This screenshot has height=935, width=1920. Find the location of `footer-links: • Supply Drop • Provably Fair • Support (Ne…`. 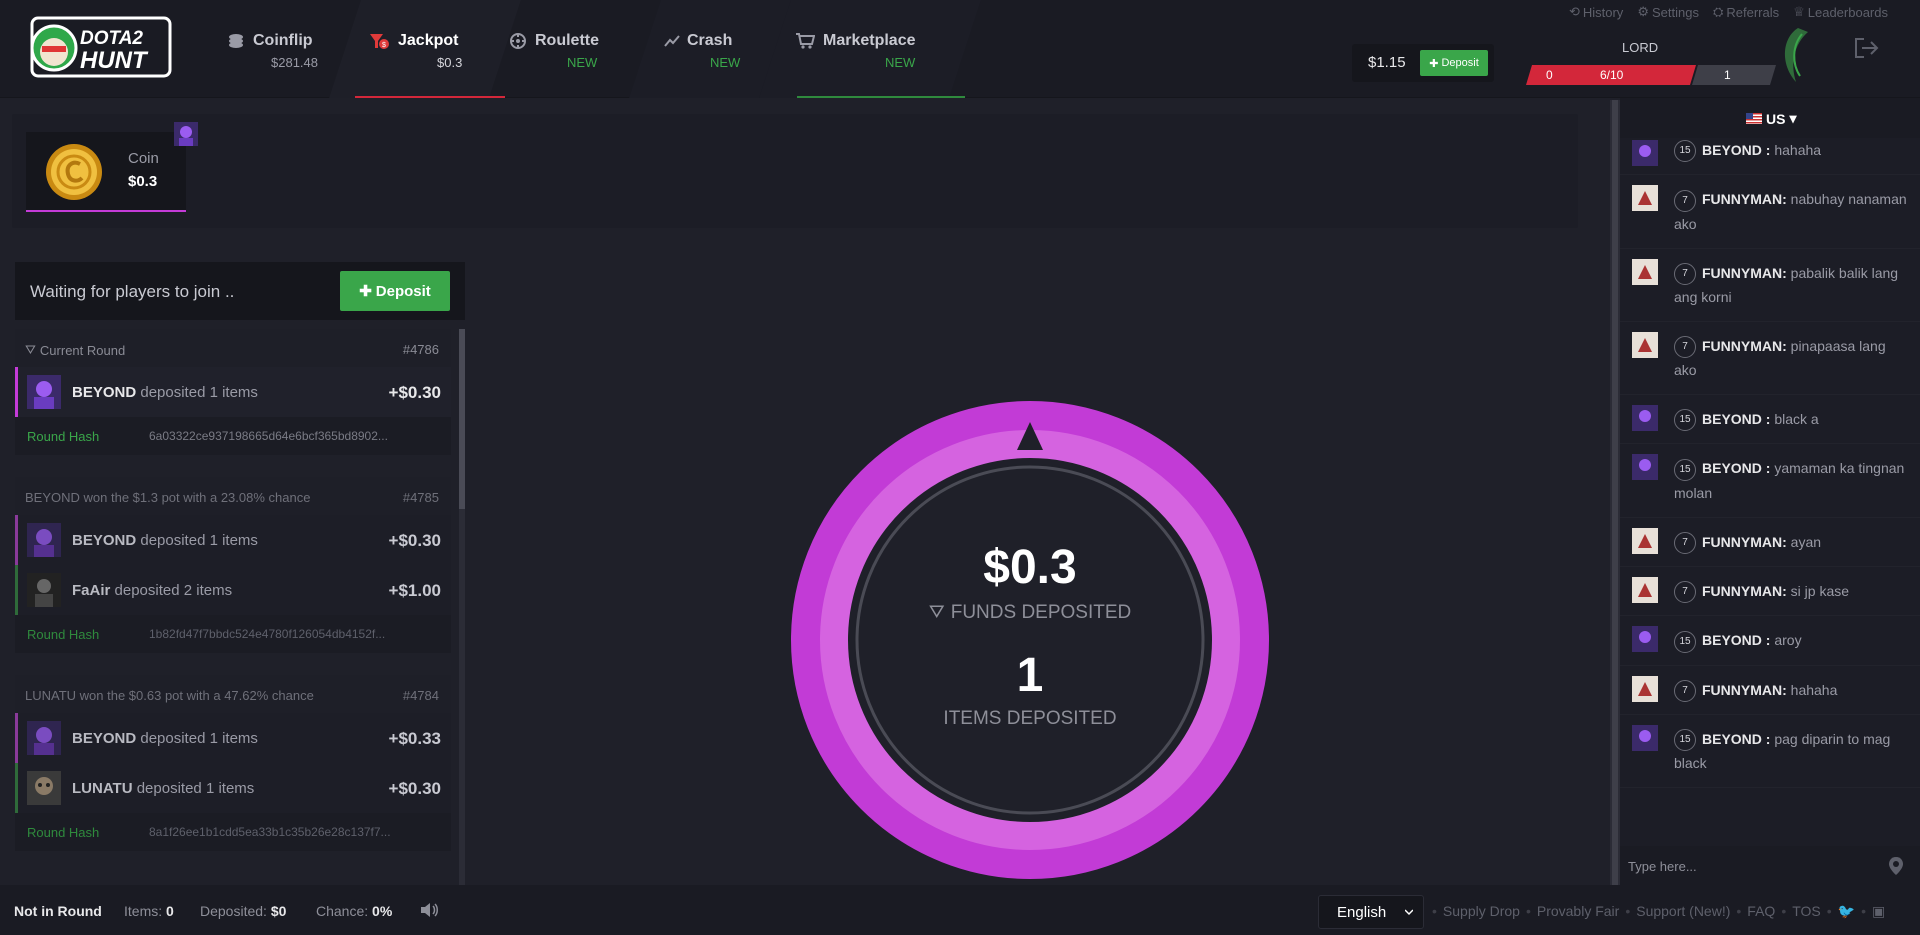

footer-links: • Supply Drop • Provably Fair • Support (Ne… is located at coordinates (1659, 911).